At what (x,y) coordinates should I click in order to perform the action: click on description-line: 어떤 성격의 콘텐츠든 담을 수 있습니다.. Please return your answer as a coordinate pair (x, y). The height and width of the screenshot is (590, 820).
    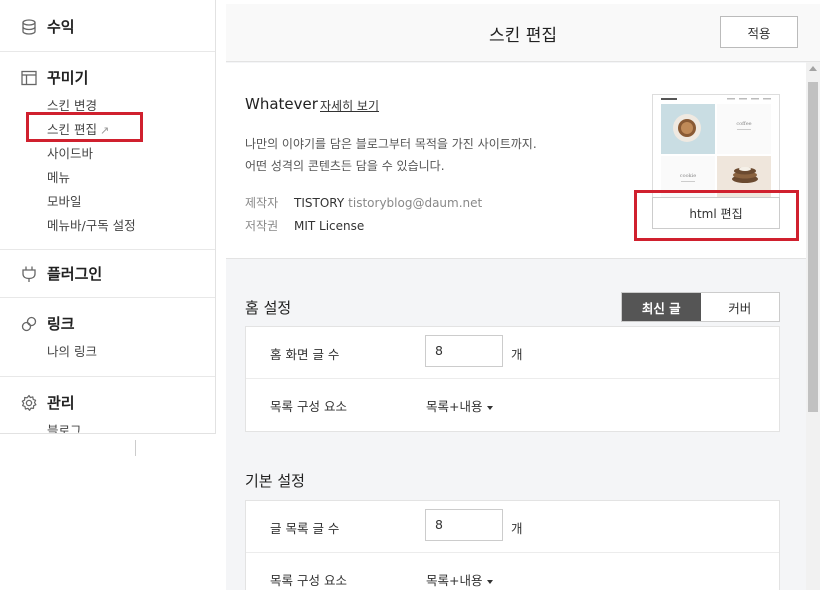
    Looking at the image, I should click on (345, 166).